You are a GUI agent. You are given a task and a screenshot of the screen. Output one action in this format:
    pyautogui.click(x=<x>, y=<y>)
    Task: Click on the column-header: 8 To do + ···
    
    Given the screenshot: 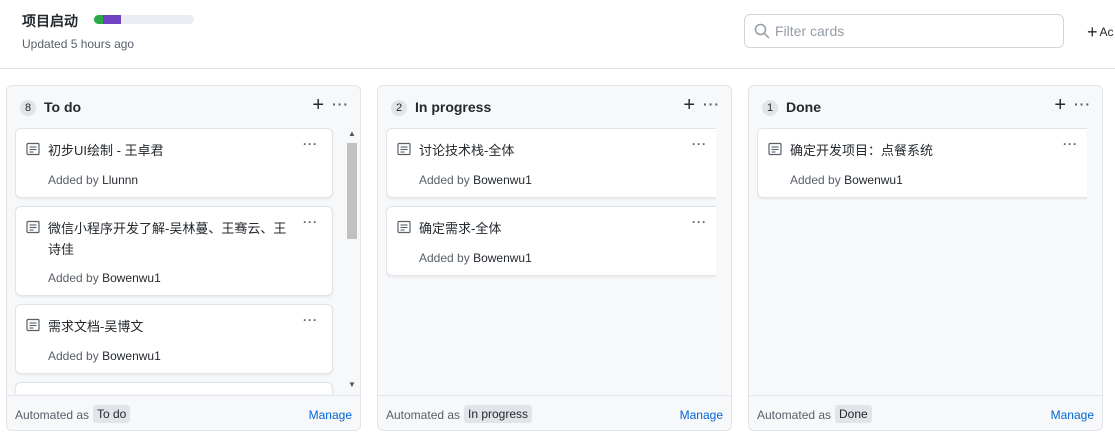 What is the action you would take?
    pyautogui.click(x=183, y=107)
    